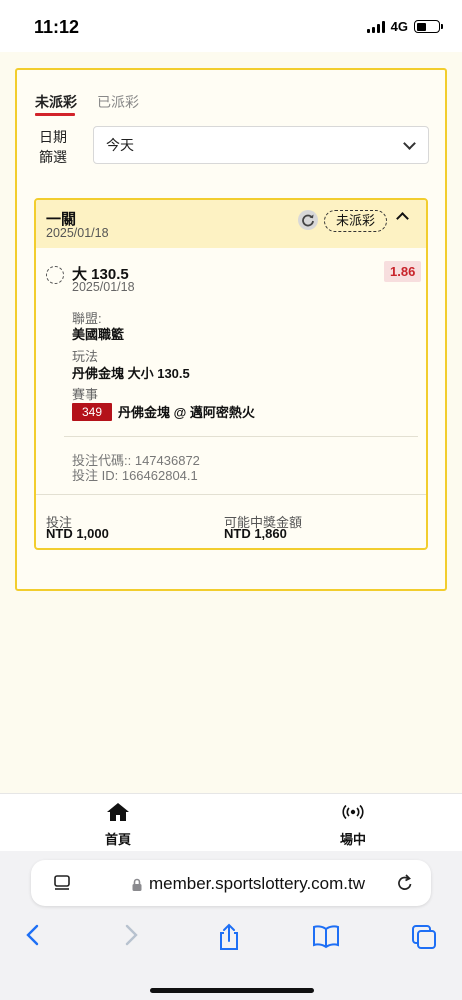 Image resolution: width=462 pixels, height=1000 pixels. What do you see at coordinates (232, 990) in the screenshot?
I see `home-indicator` at bounding box center [232, 990].